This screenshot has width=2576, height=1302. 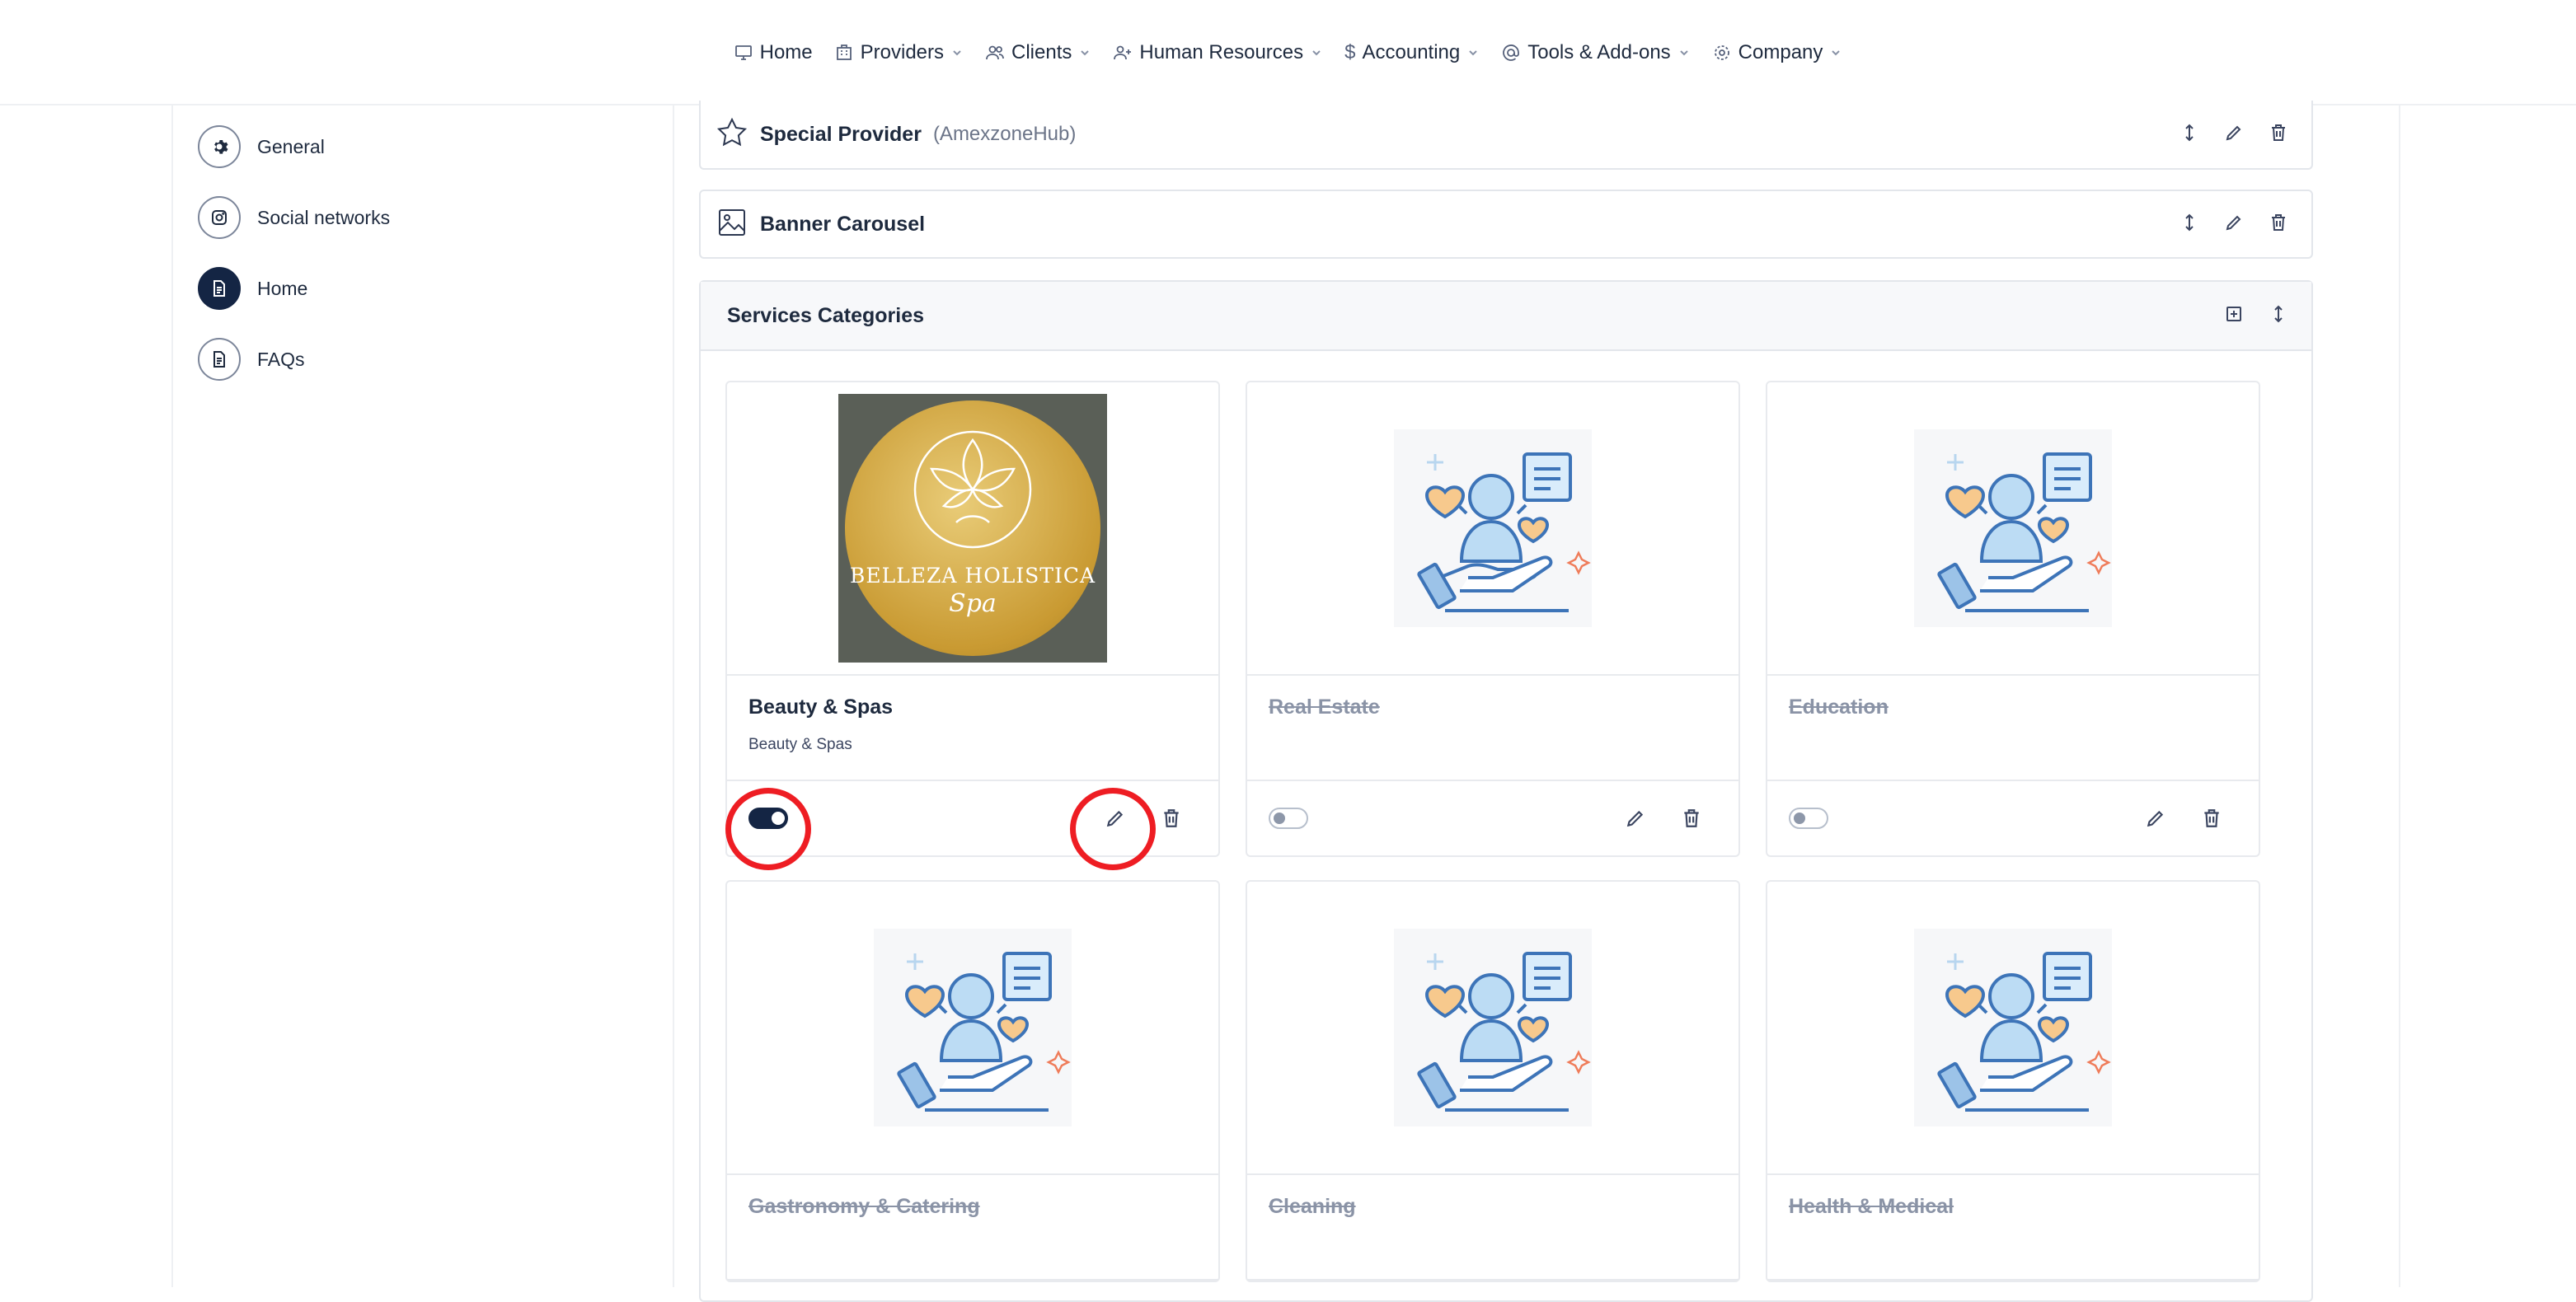 I want to click on nav-company: Company, so click(x=1778, y=52).